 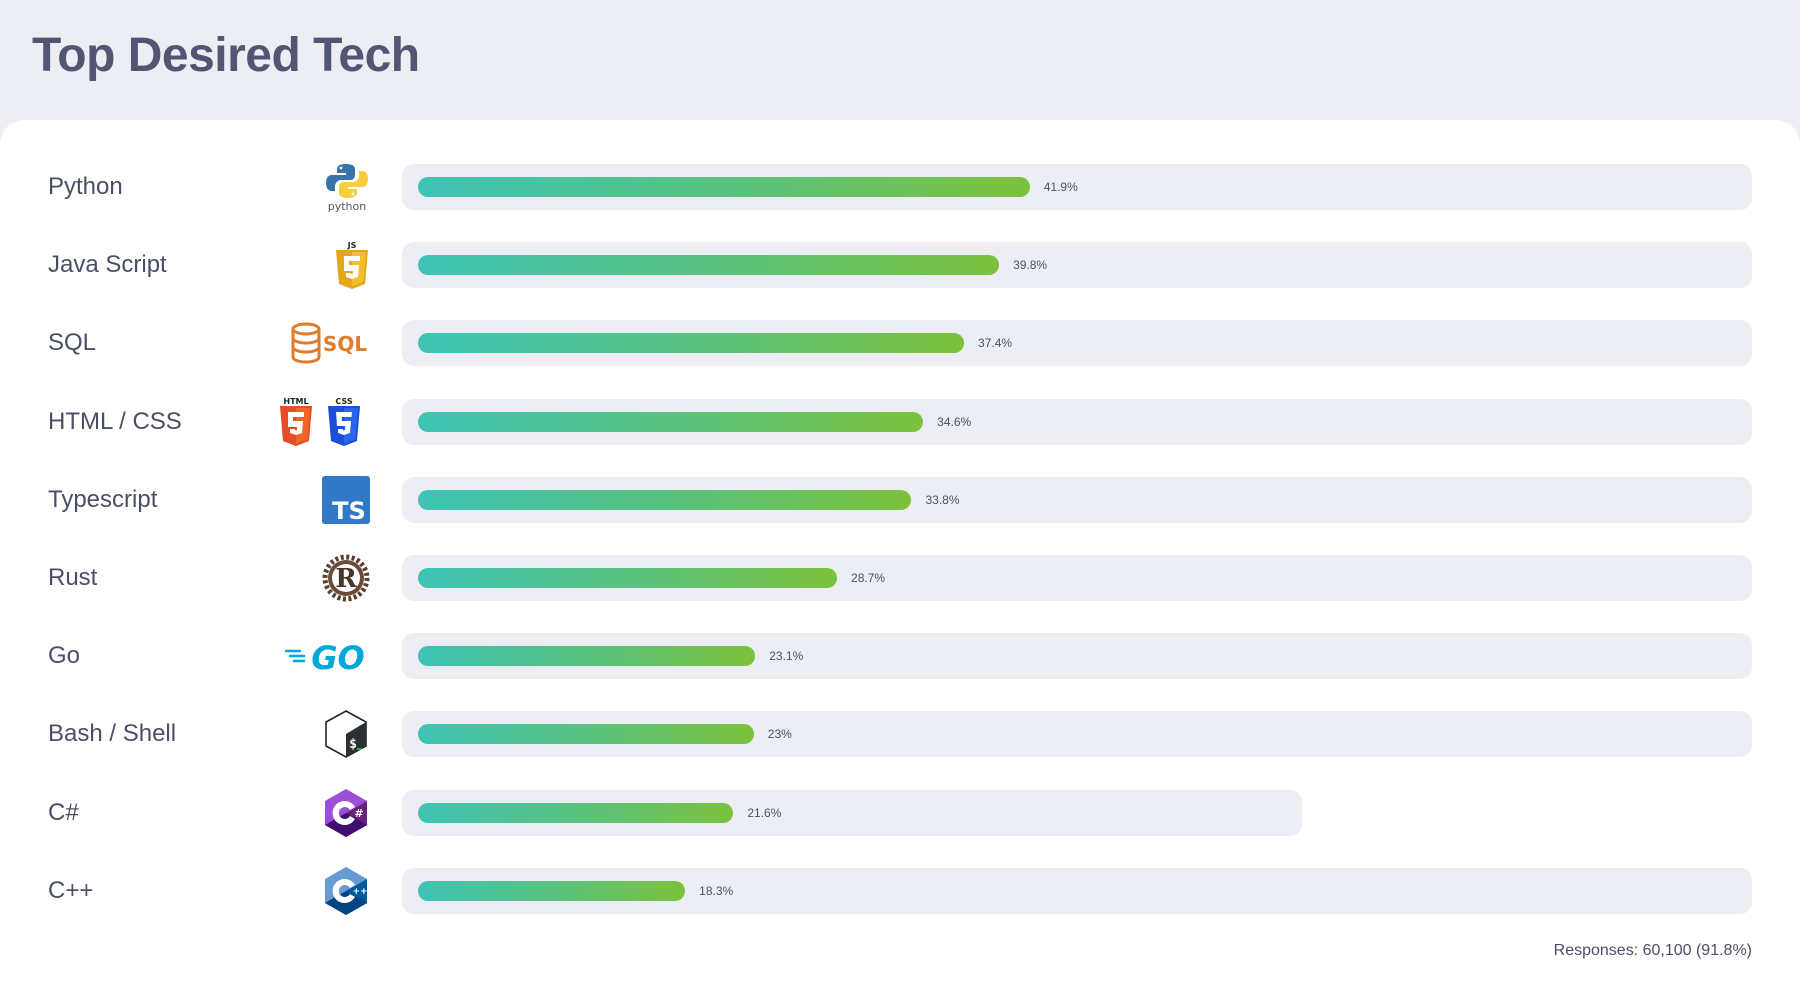 What do you see at coordinates (1077, 578) in the screenshot?
I see `bar-track: 28.7%` at bounding box center [1077, 578].